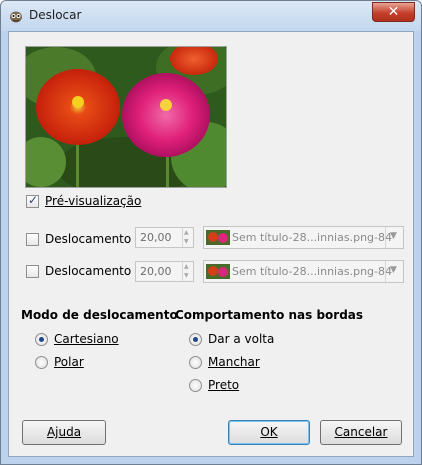 Image resolution: width=422 pixels, height=465 pixels. I want to click on offset-x-label: Deslocamento x, so click(93, 239).